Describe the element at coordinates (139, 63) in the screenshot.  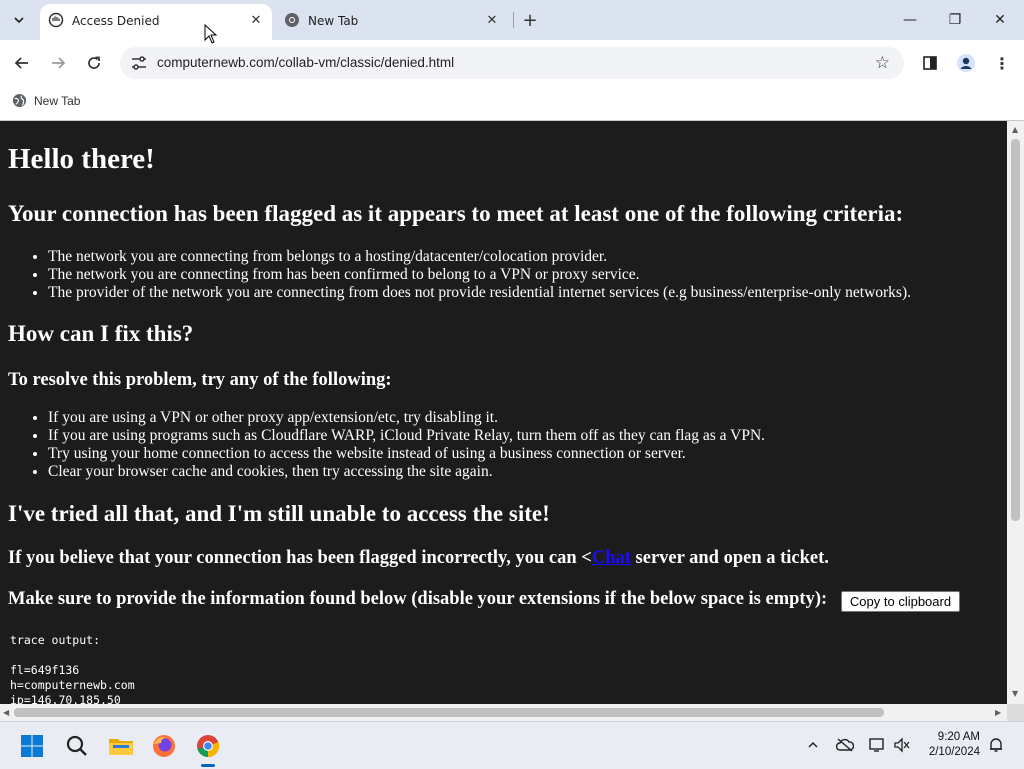
I see `site-info-icon` at that location.